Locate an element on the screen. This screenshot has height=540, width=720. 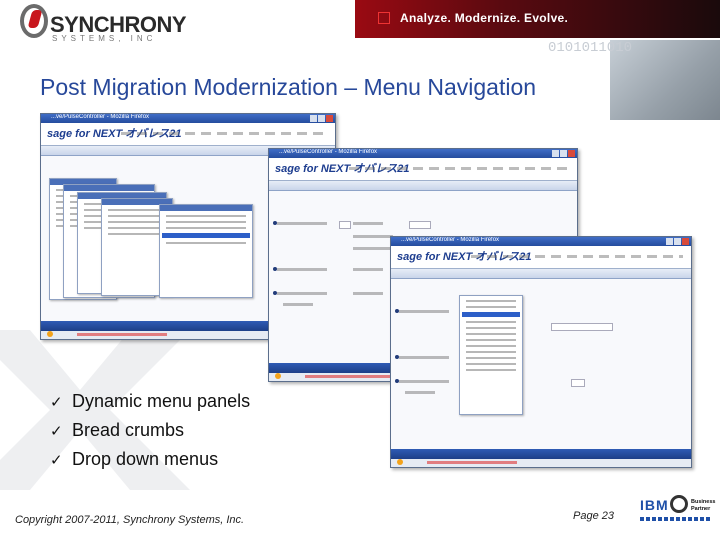
tagline: Analyze. Modernize. Evolve. is located at coordinates (484, 18).